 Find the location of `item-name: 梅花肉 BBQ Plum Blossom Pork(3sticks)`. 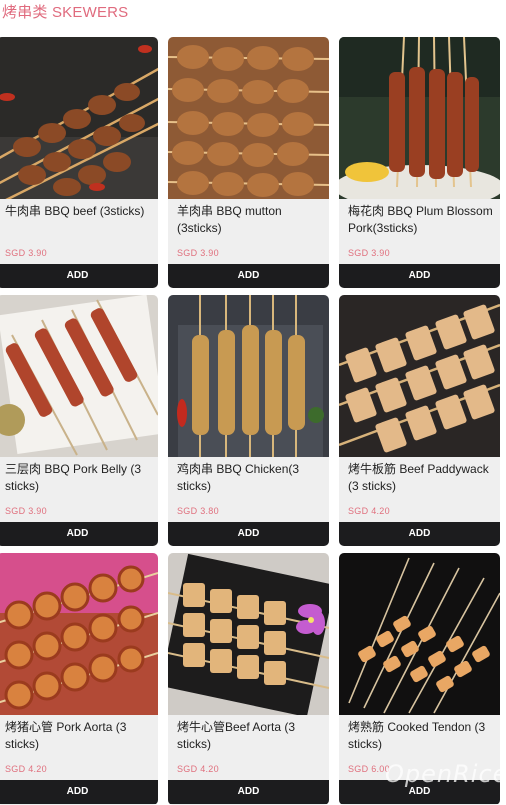

item-name: 梅花肉 BBQ Plum Blossom Pork(3sticks) is located at coordinates (420, 219).